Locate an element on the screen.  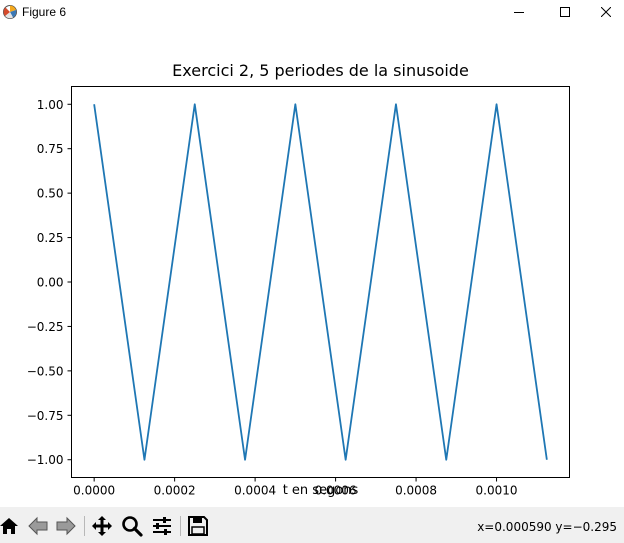
configure-subplots-button is located at coordinates (162, 526).